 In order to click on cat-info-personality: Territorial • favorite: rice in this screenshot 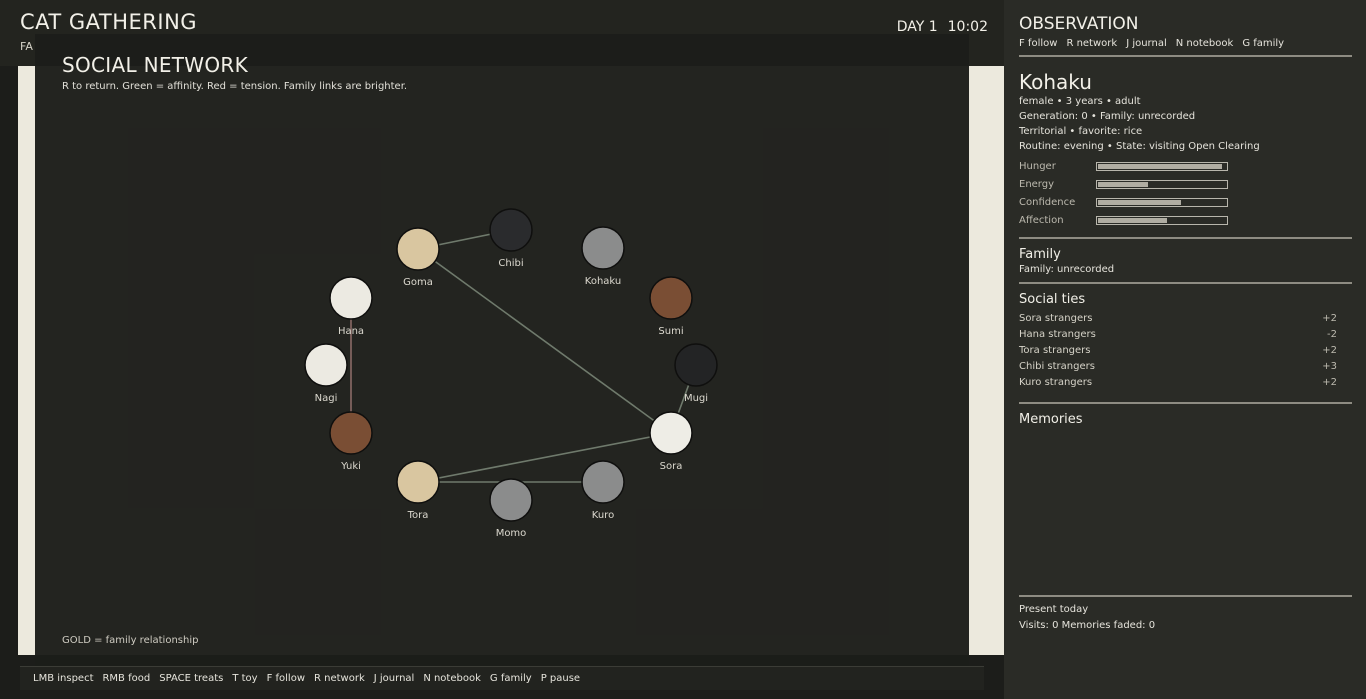, I will do `click(1081, 131)`.